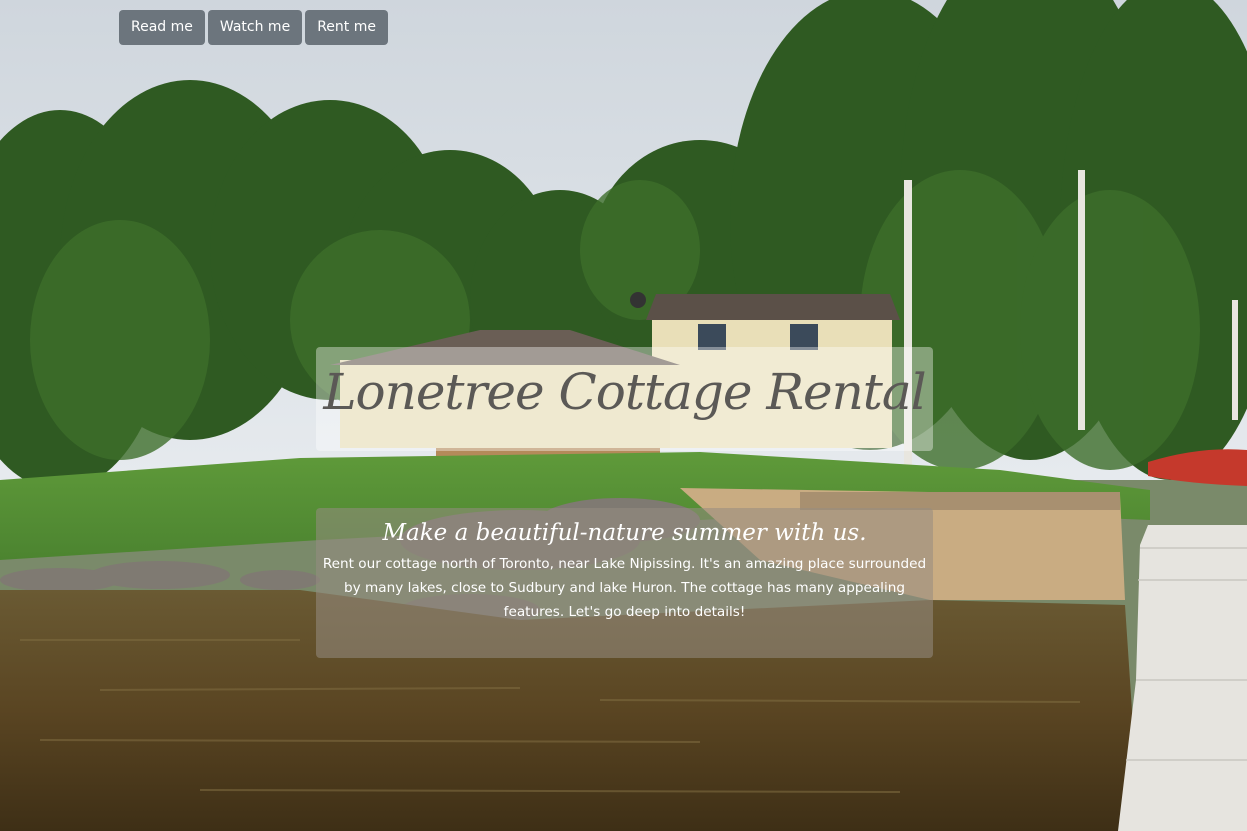  I want to click on read-me-button: Read me, so click(162, 27).